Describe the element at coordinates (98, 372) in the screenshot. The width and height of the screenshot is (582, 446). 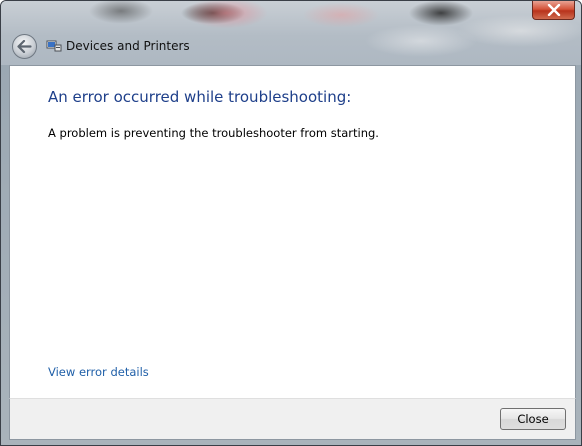
I see `view-error-details-link: View error details` at that location.